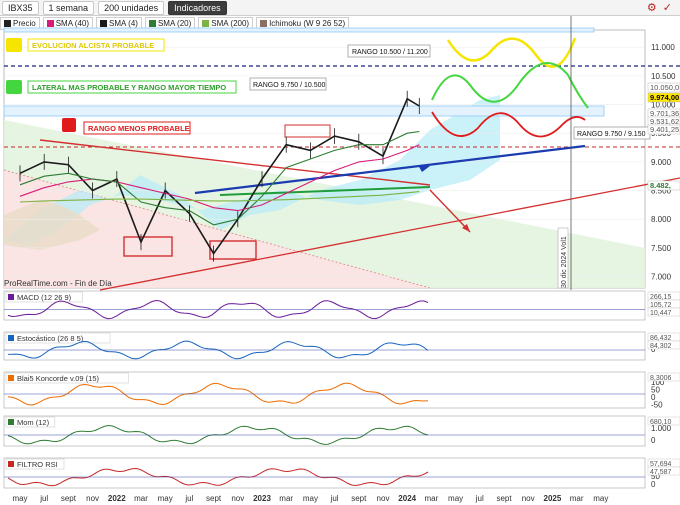  I want to click on indicator-value: 8,3006, so click(661, 378).